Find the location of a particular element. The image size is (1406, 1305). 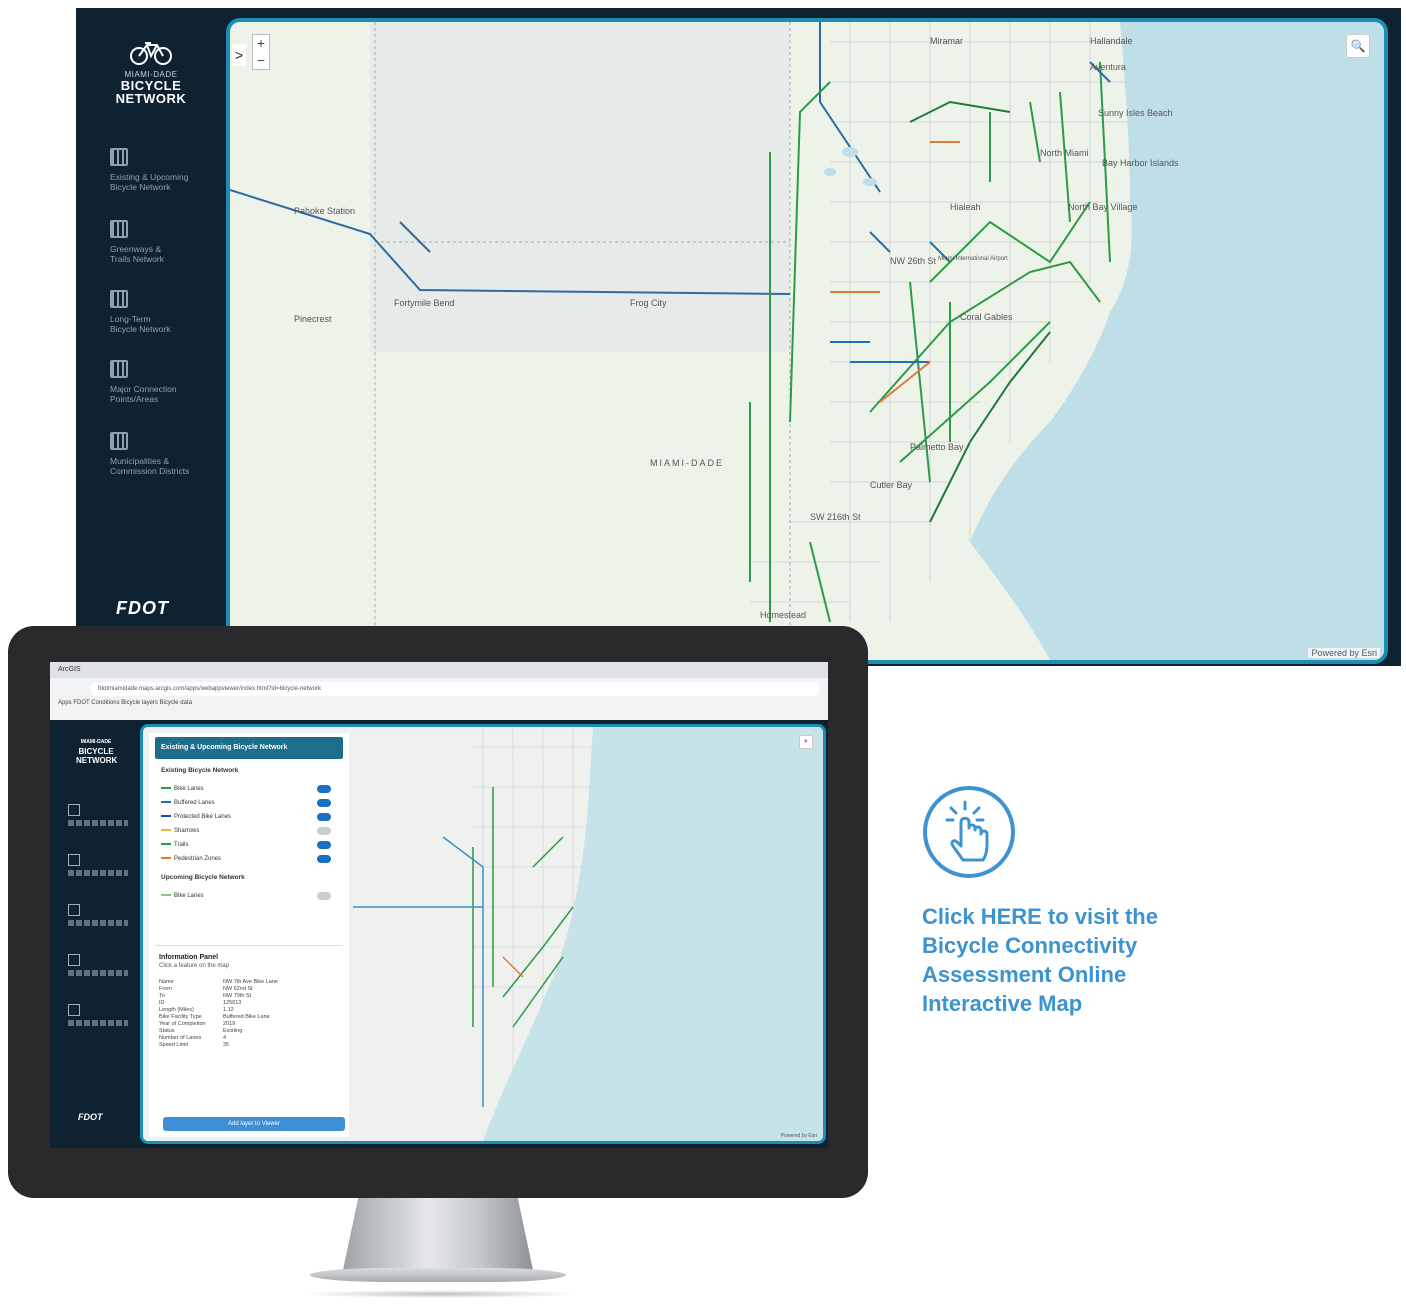

map-label: Miramar is located at coordinates (946, 41).